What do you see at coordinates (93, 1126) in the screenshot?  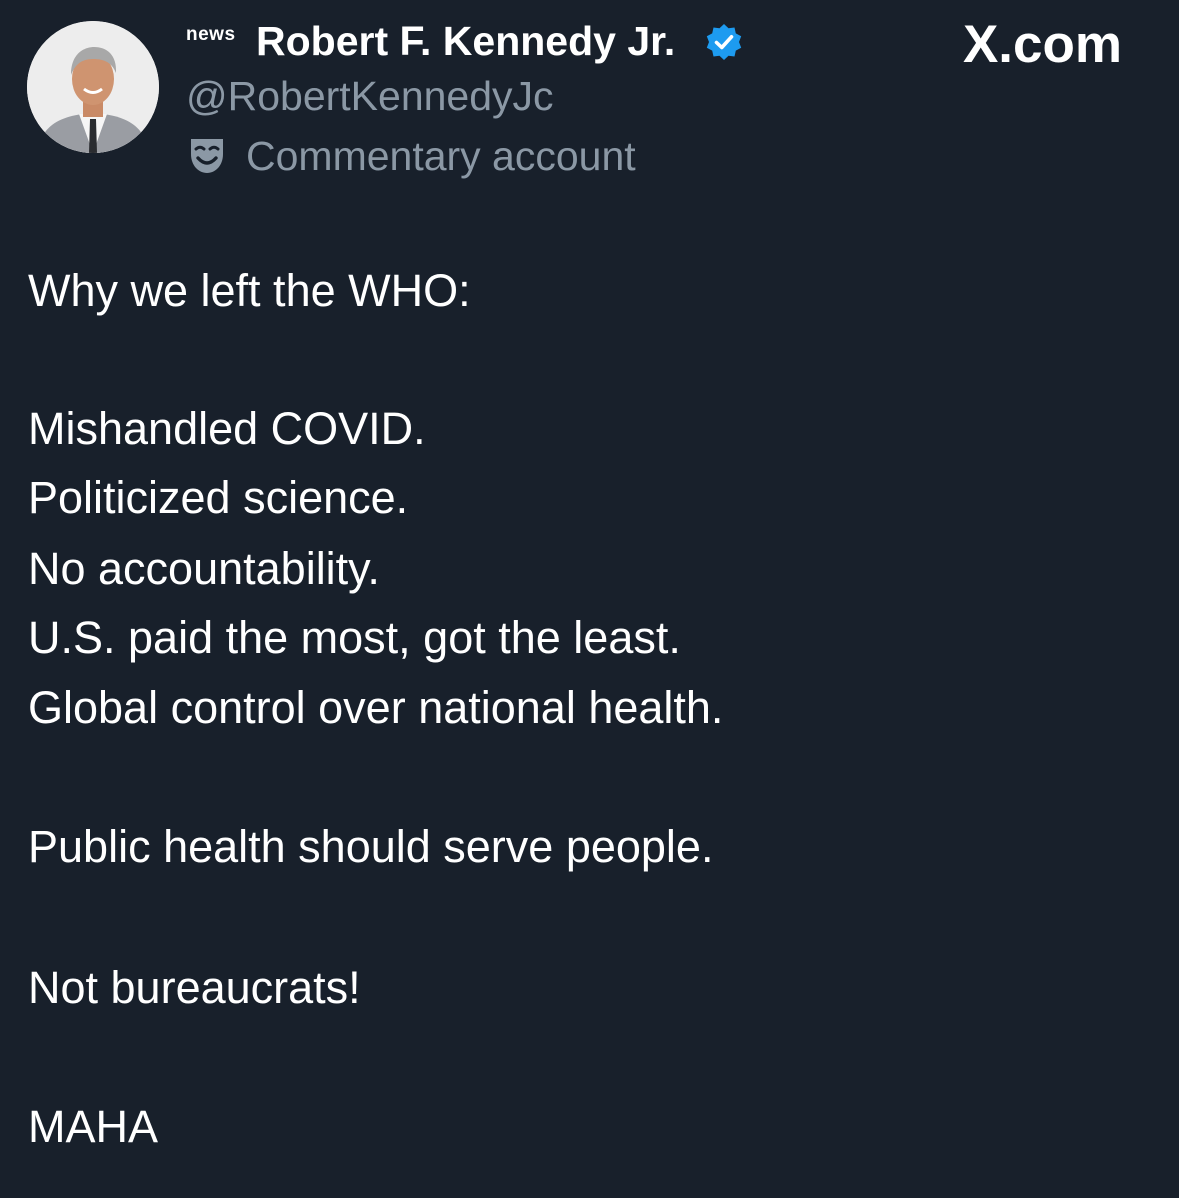 I see `tweet-line: MAHA` at bounding box center [93, 1126].